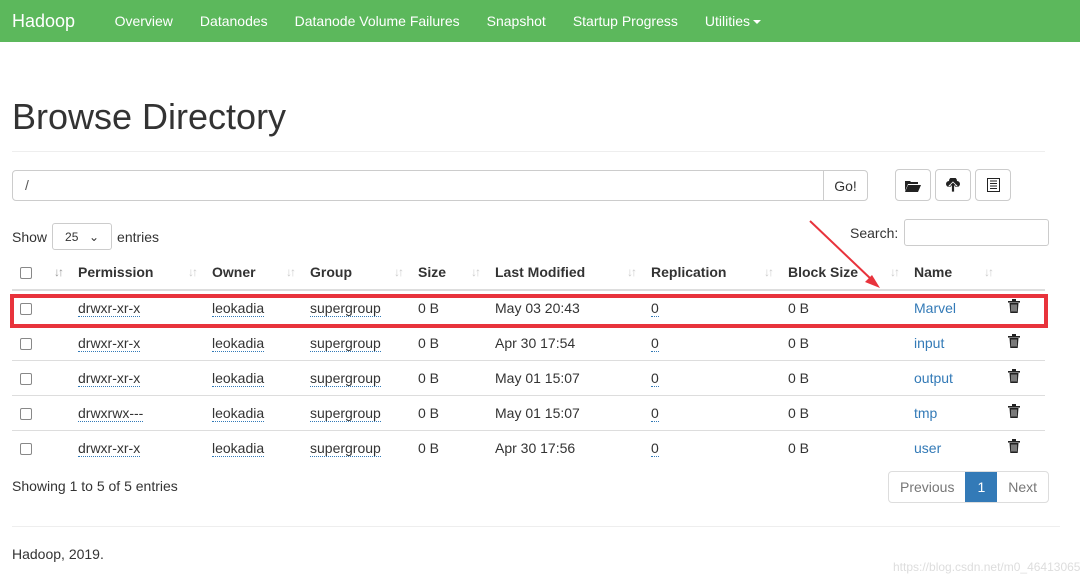 The height and width of the screenshot is (580, 1080). What do you see at coordinates (58, 554) in the screenshot?
I see `footer: Hadoop, 2019.` at bounding box center [58, 554].